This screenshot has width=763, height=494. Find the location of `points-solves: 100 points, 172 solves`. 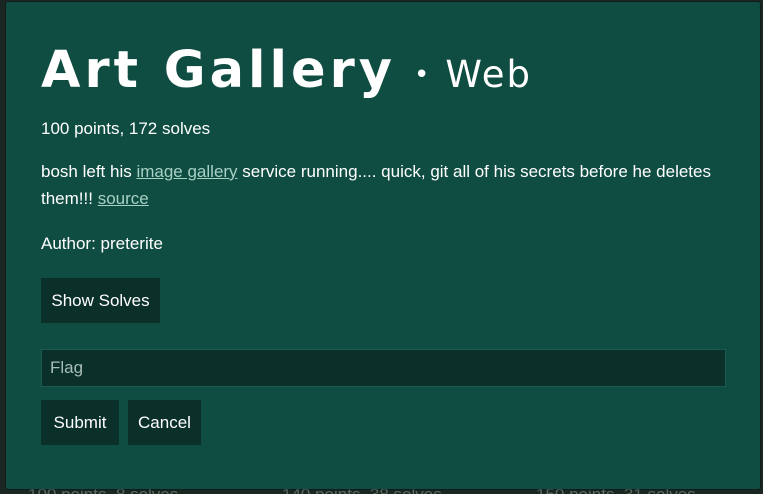

points-solves: 100 points, 172 solves is located at coordinates (126, 128).